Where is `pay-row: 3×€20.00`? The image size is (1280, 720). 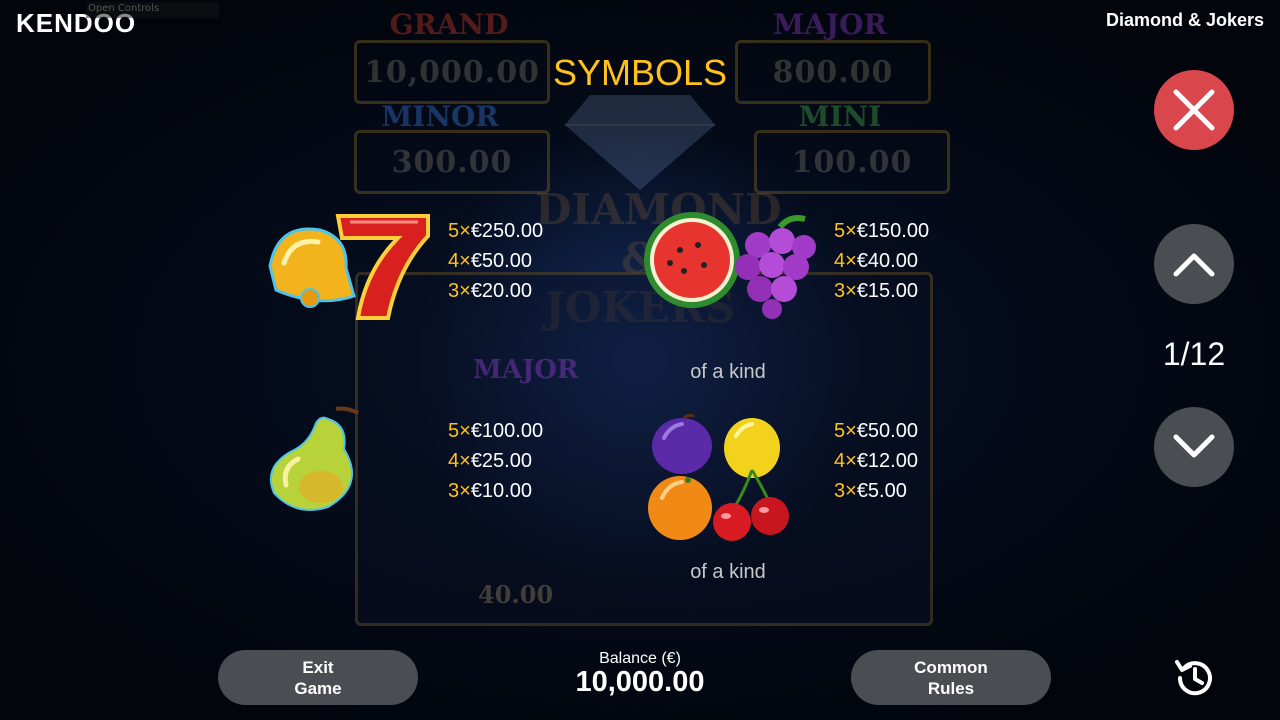
pay-row: 3×€20.00 is located at coordinates (495, 291).